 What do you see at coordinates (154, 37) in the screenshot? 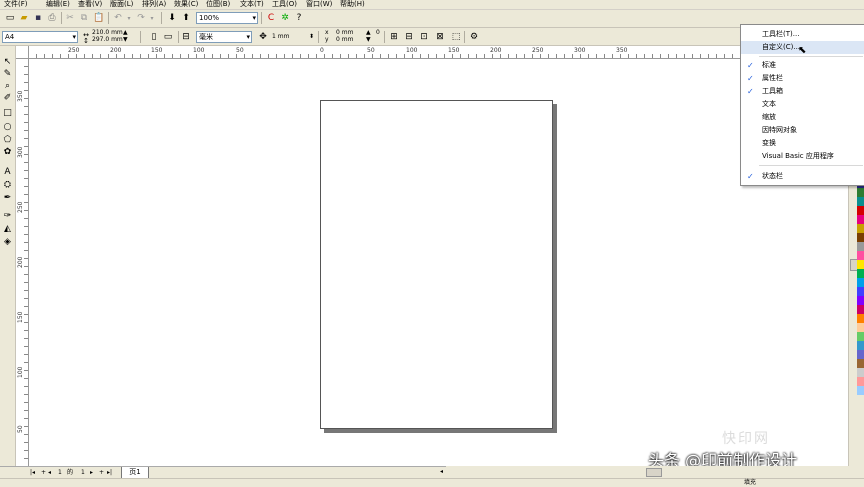
I see `portrait-icon: ▯` at bounding box center [154, 37].